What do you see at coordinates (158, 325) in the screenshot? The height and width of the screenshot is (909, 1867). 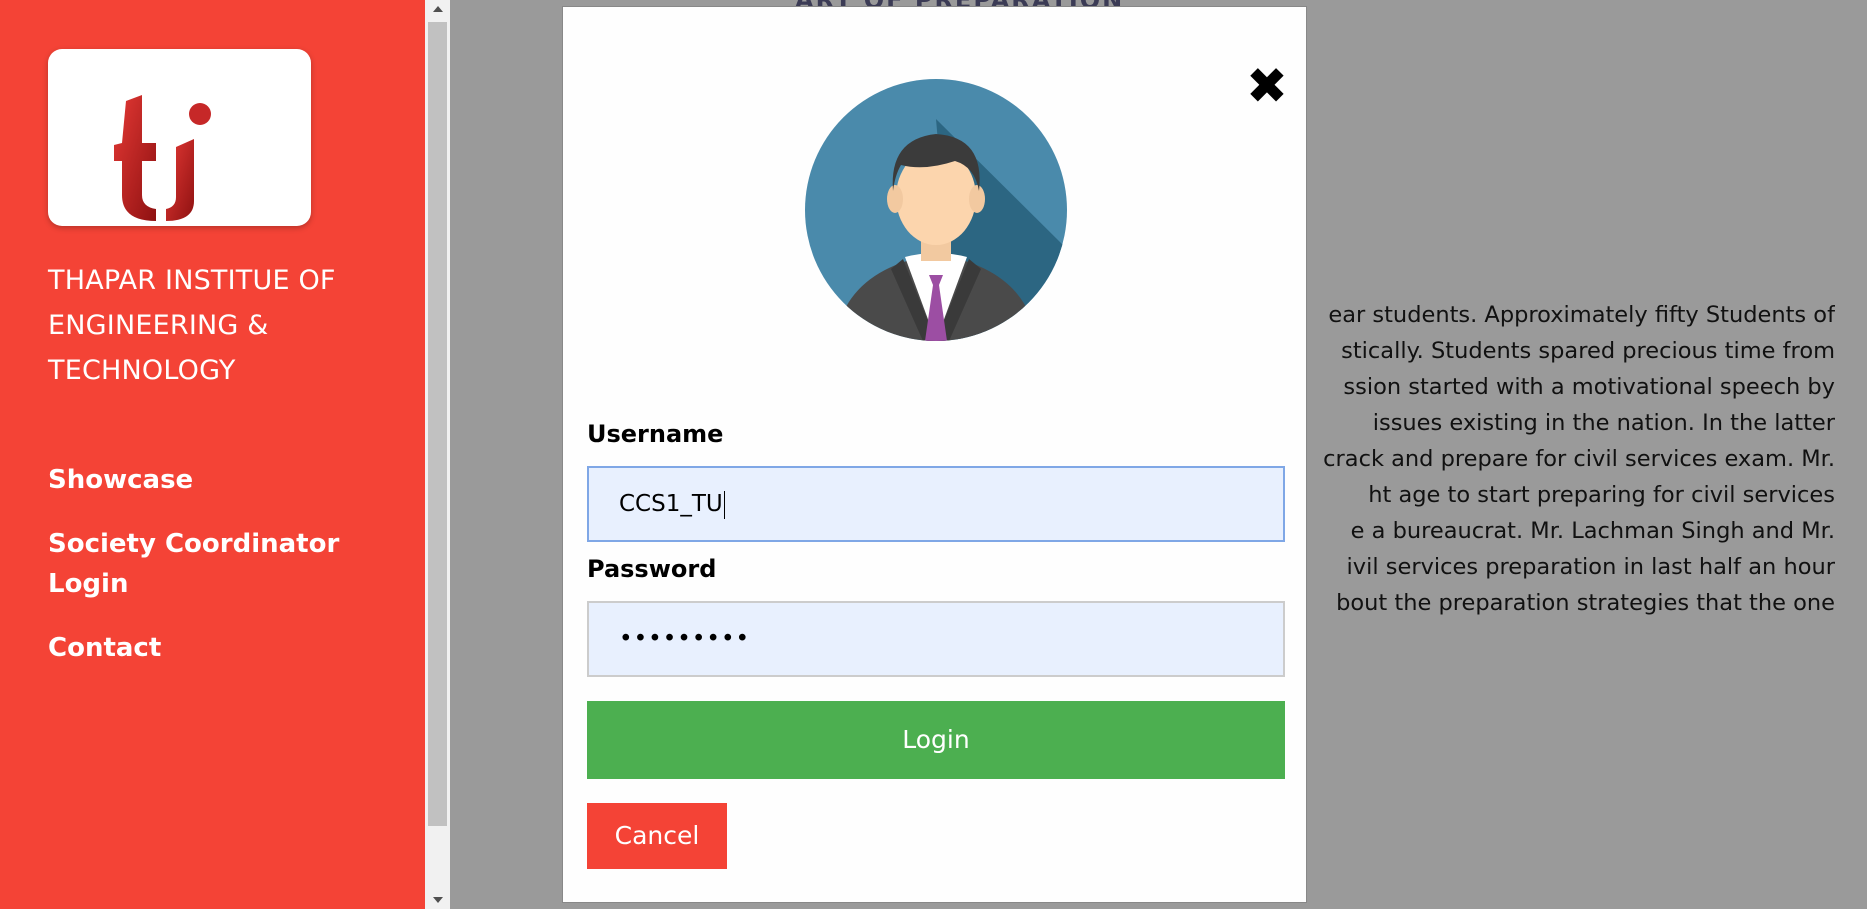 I see `institute-name-line: ENGINEERING &` at bounding box center [158, 325].